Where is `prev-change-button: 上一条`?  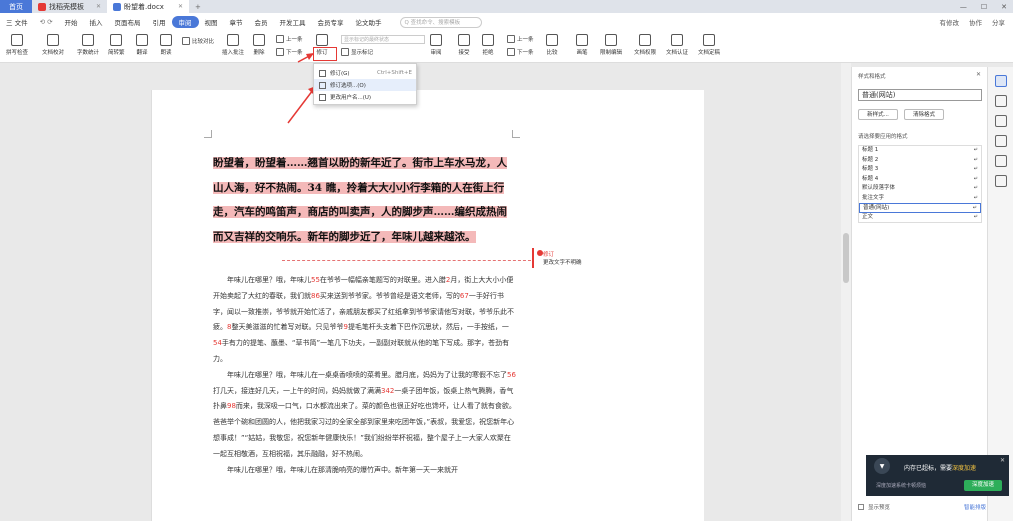
prev-change-button: 上一条 is located at coordinates (520, 39).